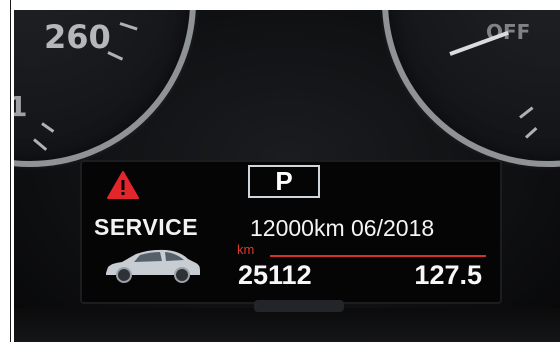 The height and width of the screenshot is (342, 560). Describe the element at coordinates (287, 325) in the screenshot. I see `dashboard-bottom` at that location.